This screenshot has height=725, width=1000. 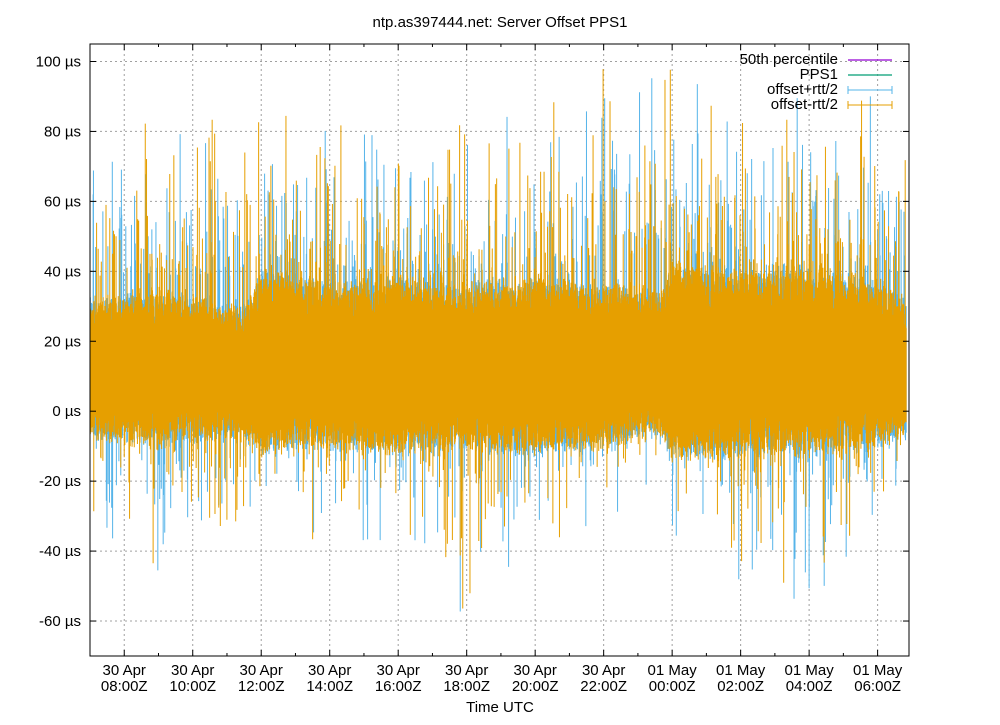 What do you see at coordinates (62, 271) in the screenshot?
I see `y-tick-label: 40 µs` at bounding box center [62, 271].